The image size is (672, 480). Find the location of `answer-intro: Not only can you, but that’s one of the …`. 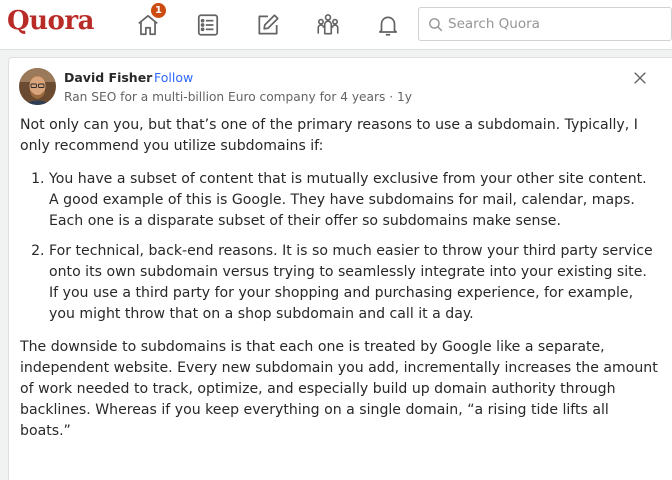

answer-intro: Not only can you, but that’s one of the … is located at coordinates (329, 135).